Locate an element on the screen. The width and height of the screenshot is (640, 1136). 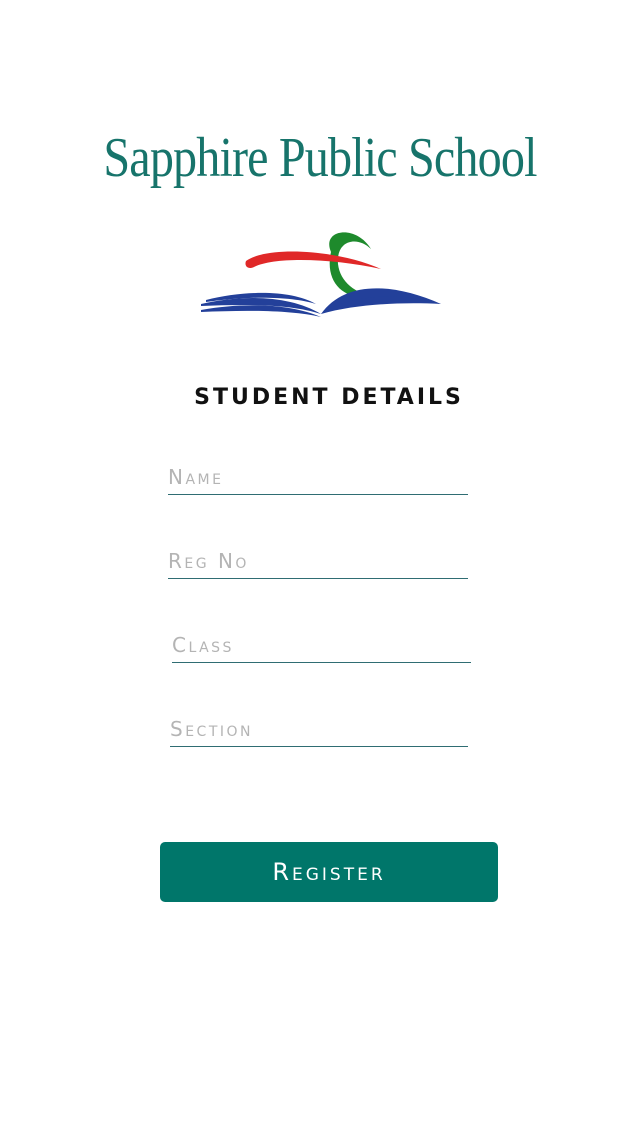
school-logo-icon is located at coordinates (321, 274).